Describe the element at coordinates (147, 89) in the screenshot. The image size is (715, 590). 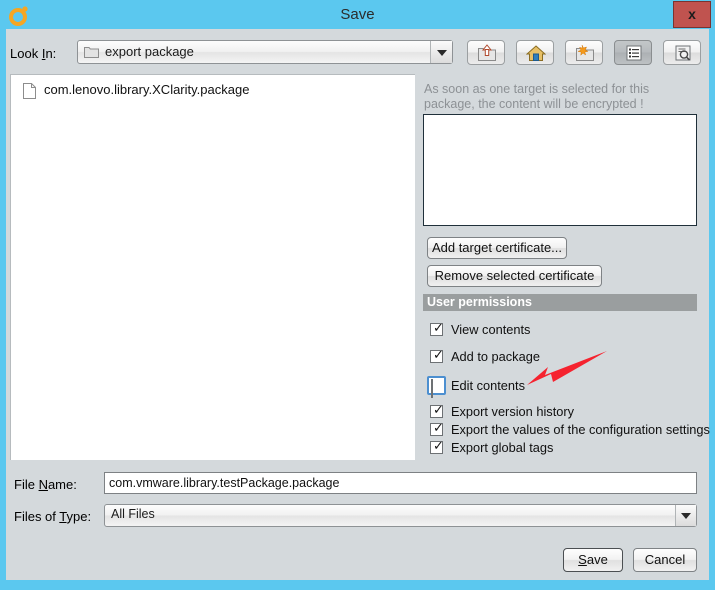
I see `file-name-label: com.lenovo.library.XClarity.package` at that location.